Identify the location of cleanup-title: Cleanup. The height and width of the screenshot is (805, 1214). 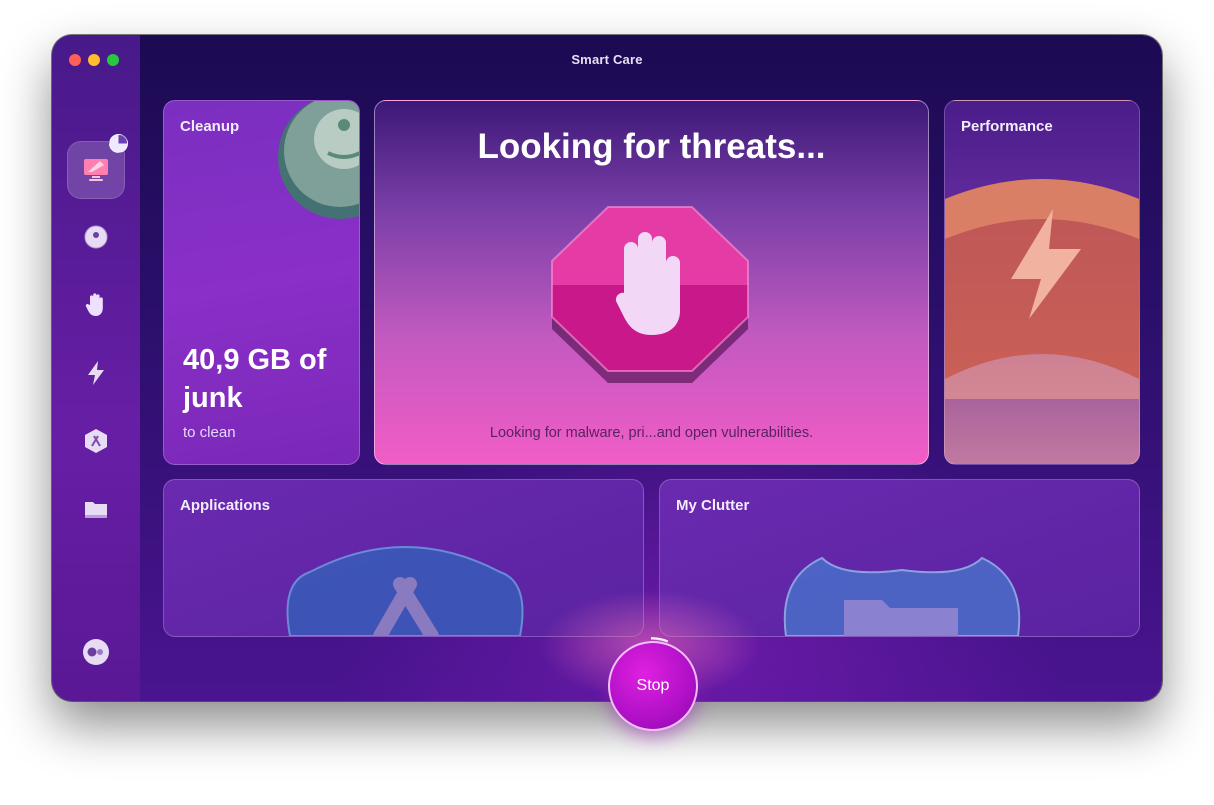
(210, 126).